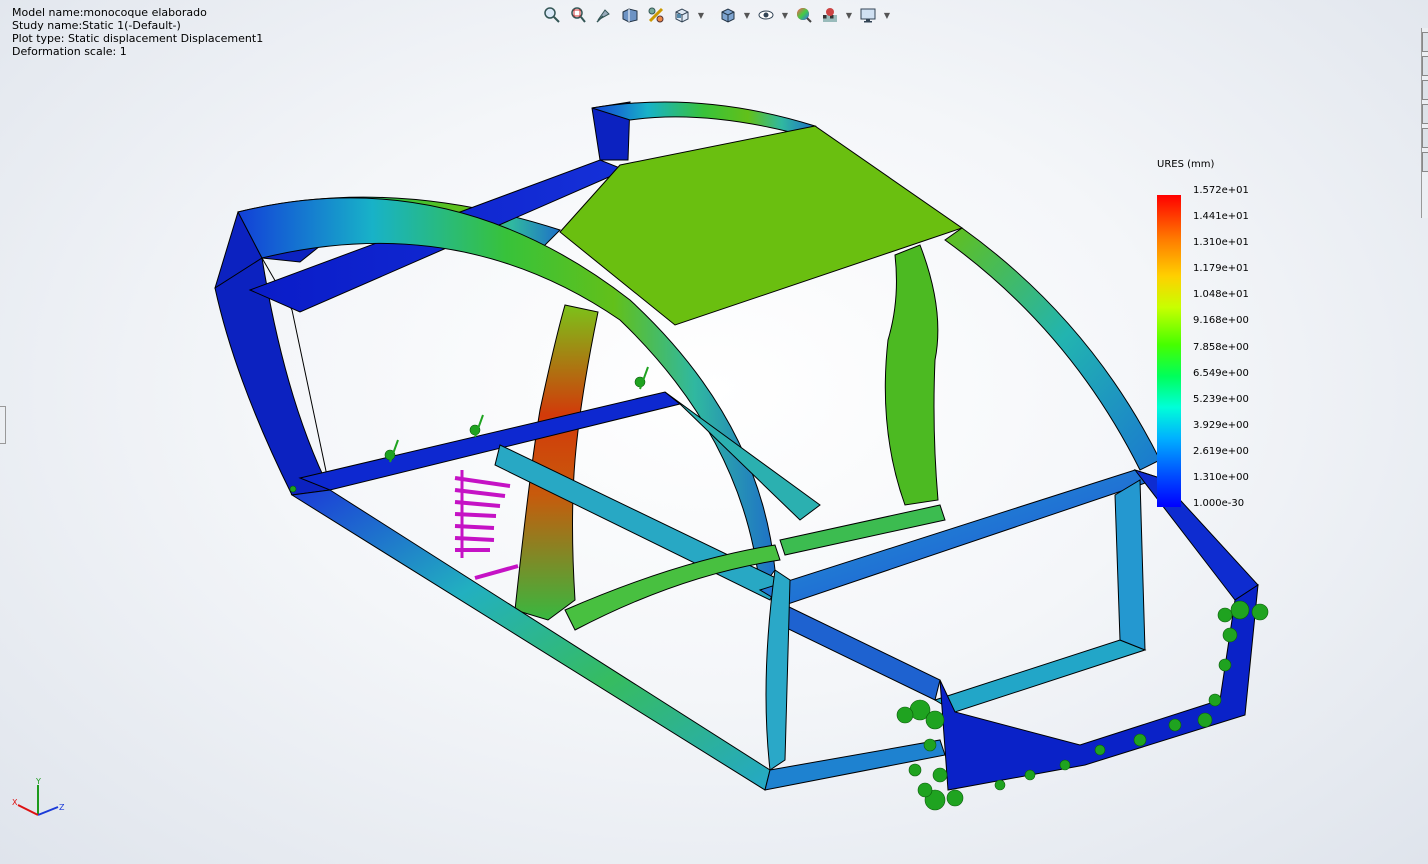 This screenshot has height=864, width=1428. What do you see at coordinates (486, 525) in the screenshot?
I see `applied-load-arrows` at bounding box center [486, 525].